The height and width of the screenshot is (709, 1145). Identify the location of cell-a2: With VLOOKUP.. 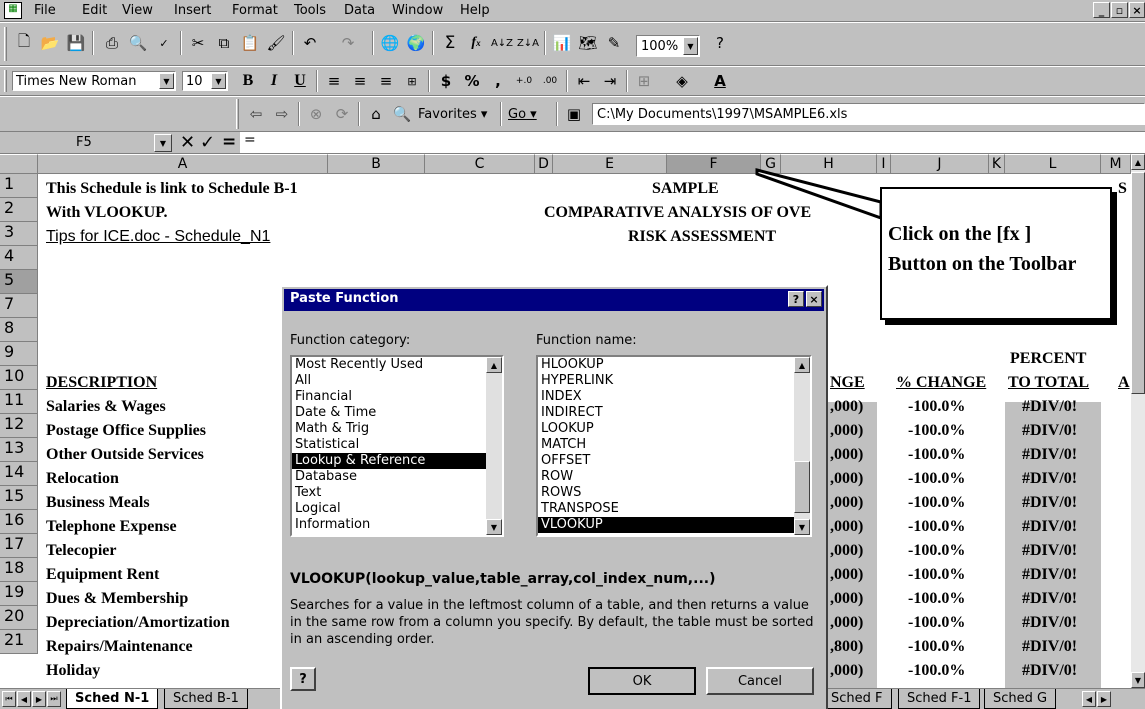
(107, 213).